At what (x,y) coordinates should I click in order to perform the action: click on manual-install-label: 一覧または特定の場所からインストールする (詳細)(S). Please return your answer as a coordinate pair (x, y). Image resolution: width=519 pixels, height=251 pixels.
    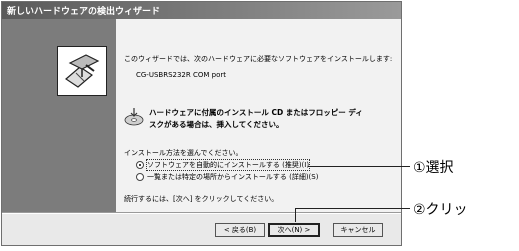
    Looking at the image, I should click on (232, 177).